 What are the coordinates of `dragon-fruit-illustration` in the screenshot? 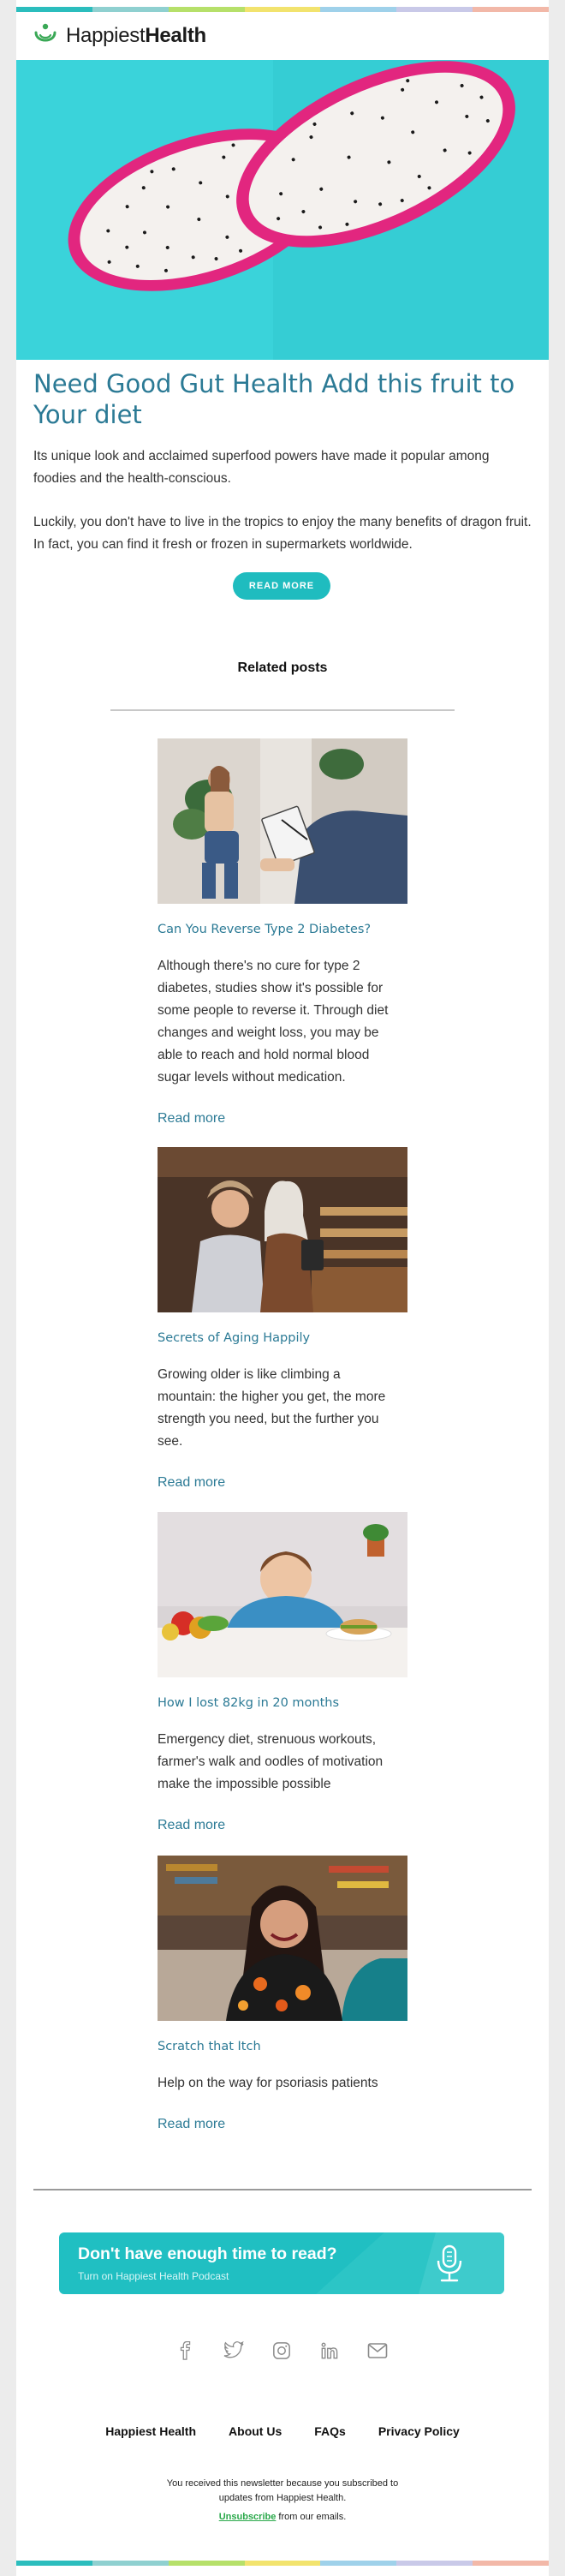 It's located at (282, 210).